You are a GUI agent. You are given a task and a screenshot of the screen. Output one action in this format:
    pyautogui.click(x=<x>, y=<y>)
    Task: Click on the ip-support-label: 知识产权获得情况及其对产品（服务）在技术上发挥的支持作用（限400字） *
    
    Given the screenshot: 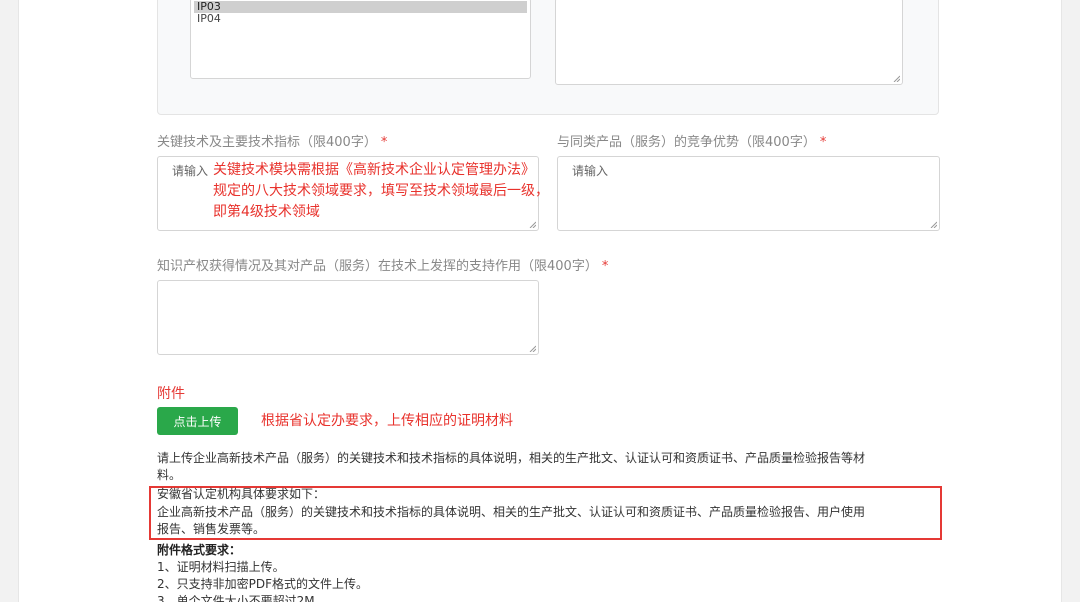 What is the action you would take?
    pyautogui.click(x=382, y=264)
    